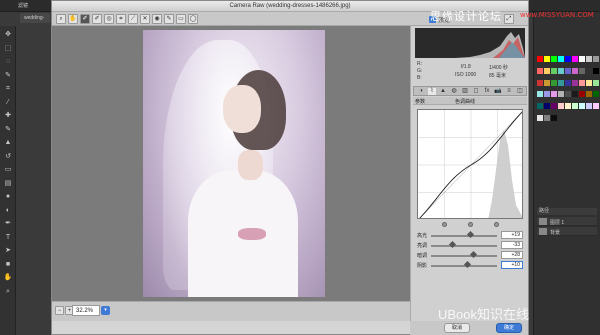 The width and height of the screenshot is (600, 335). Describe the element at coordinates (8, 223) in the screenshot. I see `pen-icon: ✒` at that location.